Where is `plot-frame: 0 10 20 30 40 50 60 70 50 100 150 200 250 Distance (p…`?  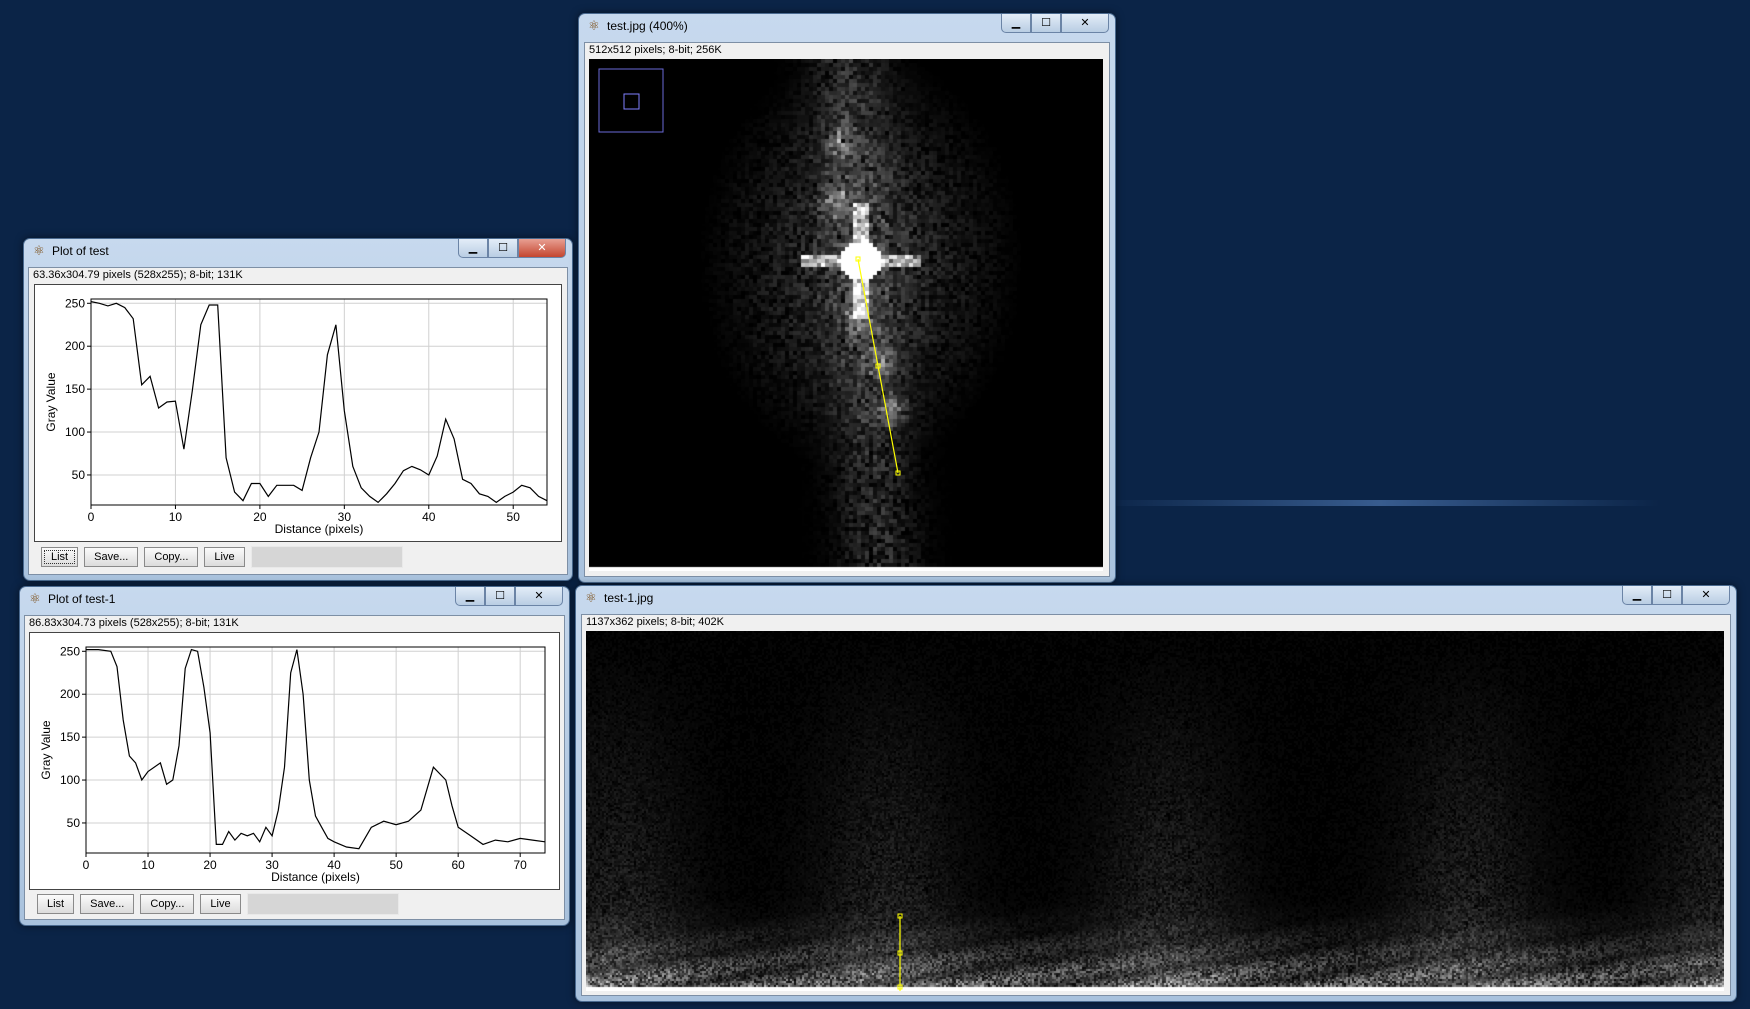
plot-frame: 0 10 20 30 40 50 60 70 50 100 150 200 250 Distance (p… is located at coordinates (294, 761).